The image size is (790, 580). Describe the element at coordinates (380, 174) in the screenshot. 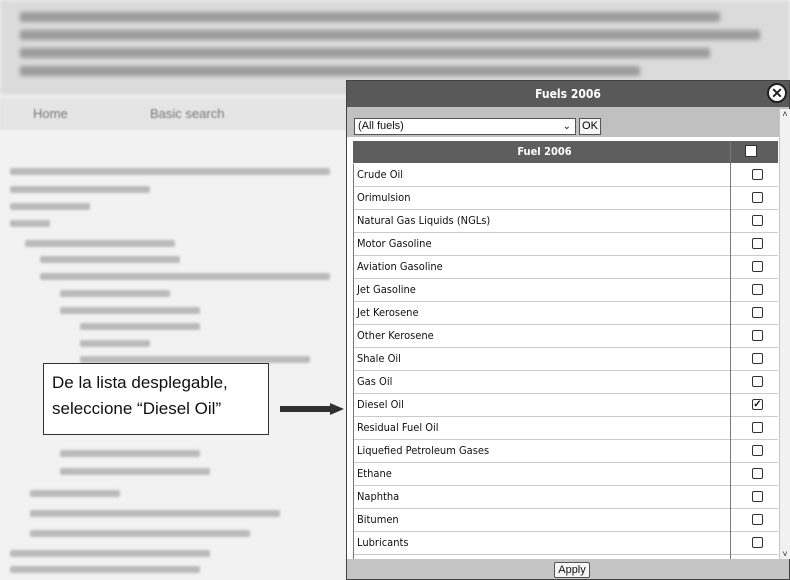

I see `fuel-label: Crude Oil` at that location.